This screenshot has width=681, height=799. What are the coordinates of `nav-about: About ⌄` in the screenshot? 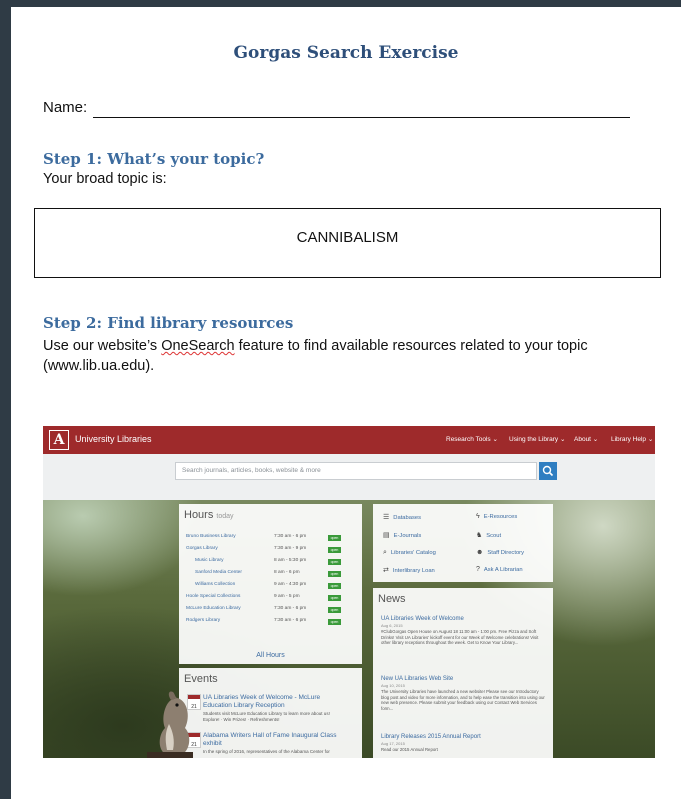 It's located at (586, 439).